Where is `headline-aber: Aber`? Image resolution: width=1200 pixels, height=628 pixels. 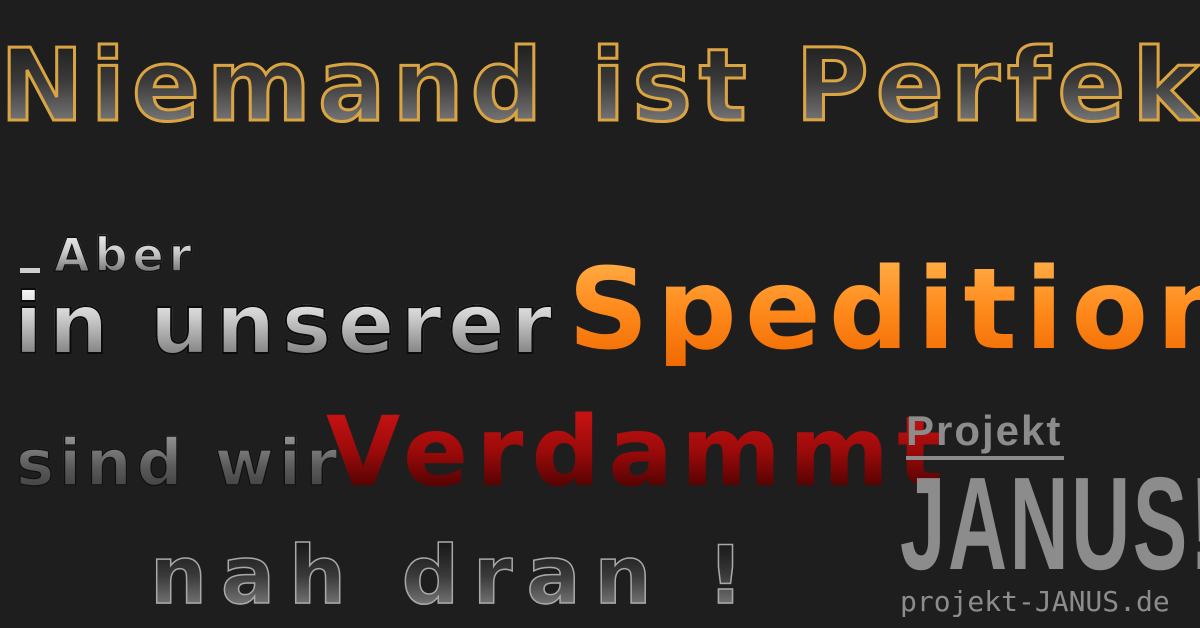 headline-aber: Aber is located at coordinates (125, 255).